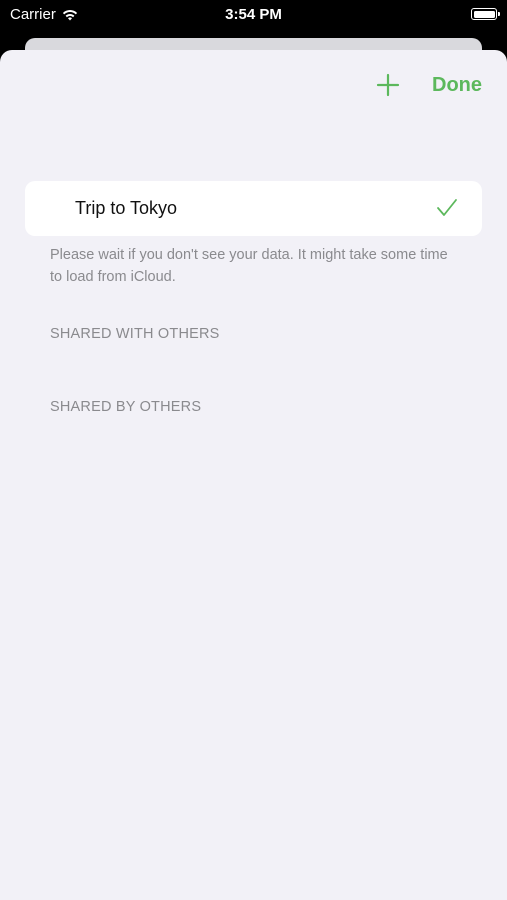 Image resolution: width=507 pixels, height=900 pixels. I want to click on checkmark-icon, so click(447, 207).